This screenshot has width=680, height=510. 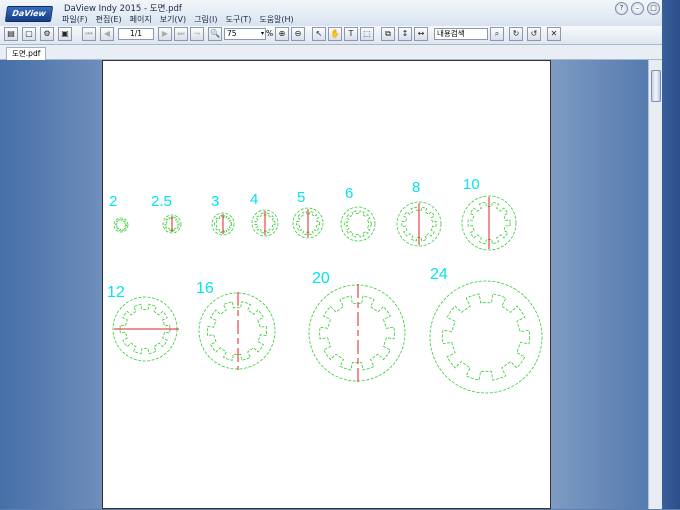 What do you see at coordinates (113, 201) in the screenshot?
I see `size-label: 2` at bounding box center [113, 201].